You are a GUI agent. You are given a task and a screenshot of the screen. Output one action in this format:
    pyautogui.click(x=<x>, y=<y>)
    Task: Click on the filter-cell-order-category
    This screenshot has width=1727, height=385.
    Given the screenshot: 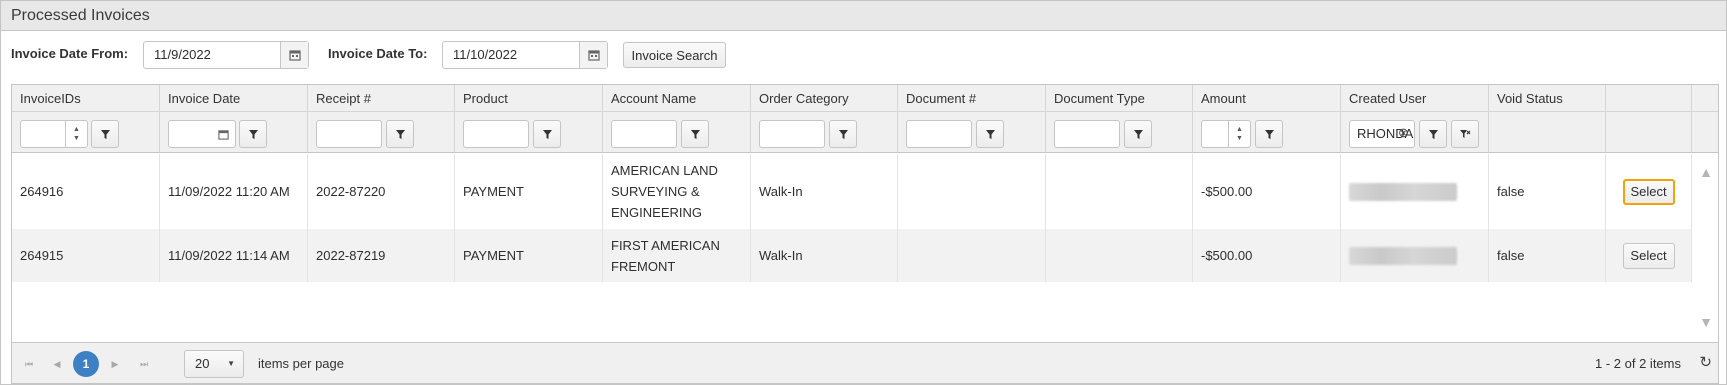 What is the action you would take?
    pyautogui.click(x=824, y=132)
    